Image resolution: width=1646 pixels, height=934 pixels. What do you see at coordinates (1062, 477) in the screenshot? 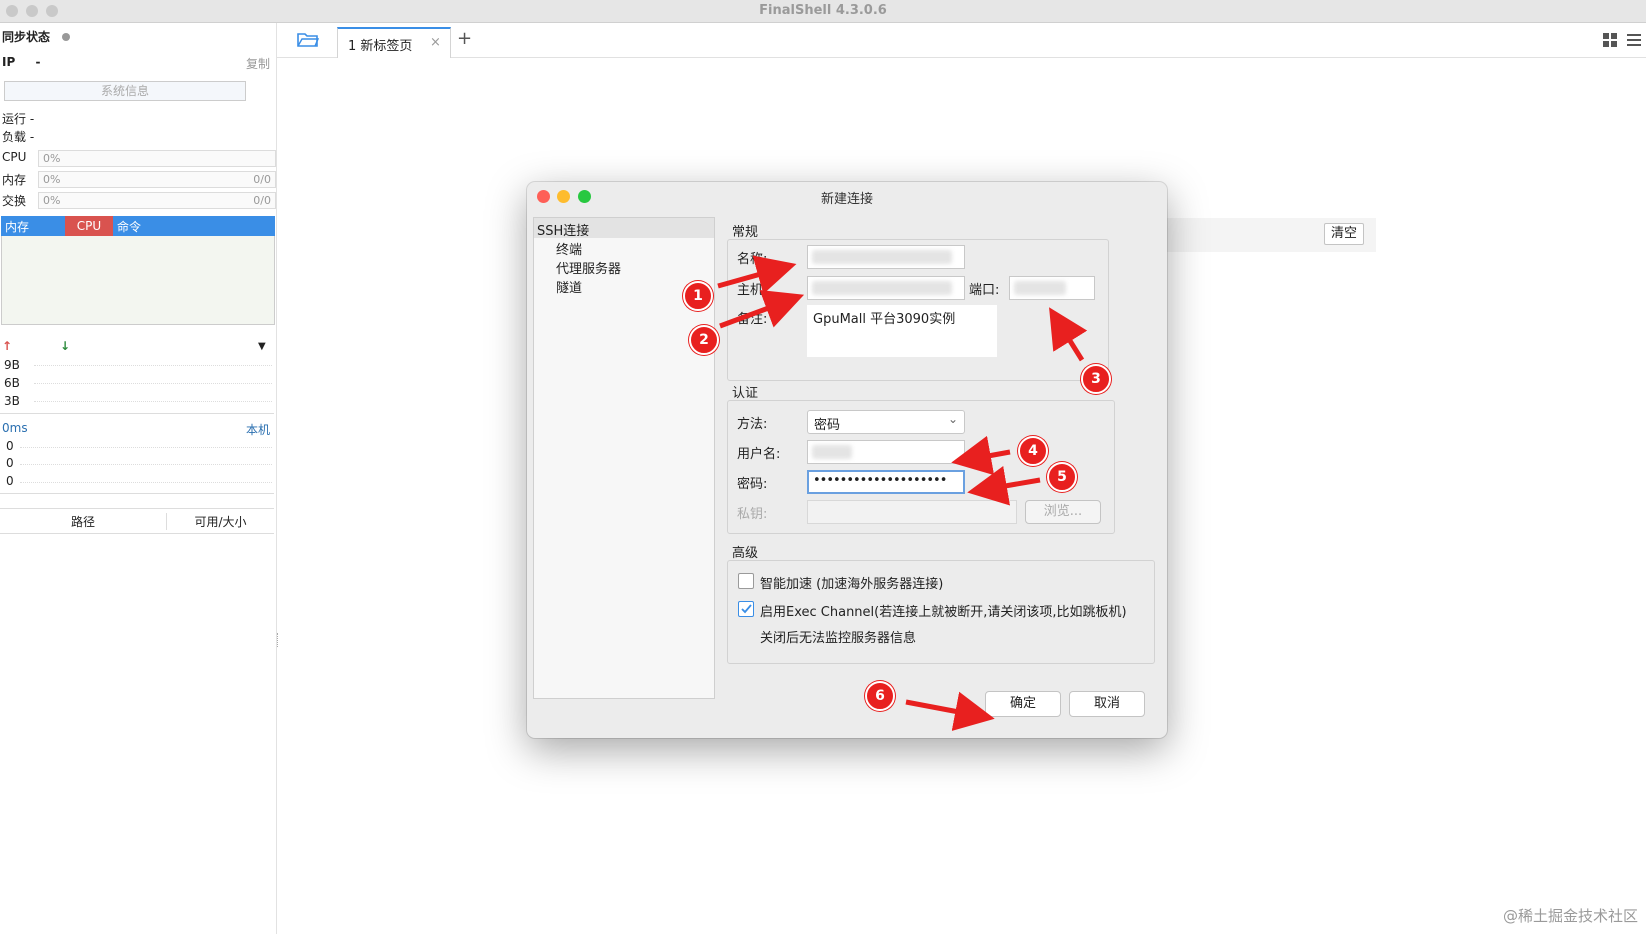
I see `marker-5: 5` at bounding box center [1062, 477].